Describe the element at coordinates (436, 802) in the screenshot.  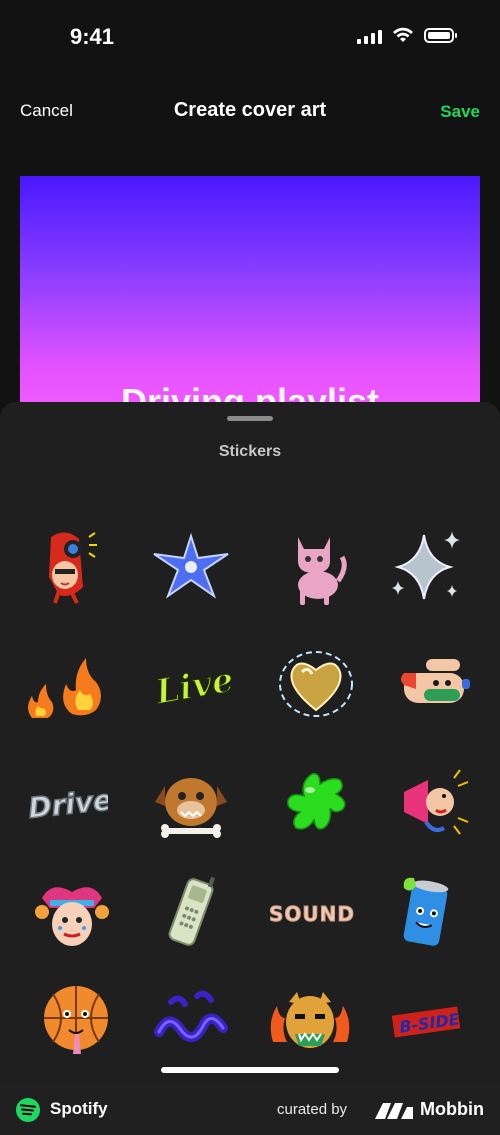
I see `megaphone-sticker-icon` at that location.